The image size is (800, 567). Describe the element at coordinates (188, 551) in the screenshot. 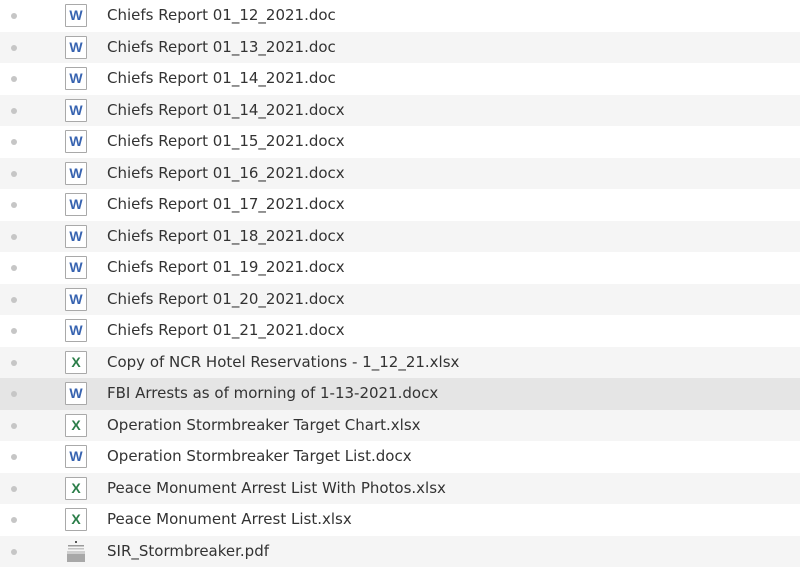

I see `file-name: SIR_Stormbreaker.pdf` at that location.